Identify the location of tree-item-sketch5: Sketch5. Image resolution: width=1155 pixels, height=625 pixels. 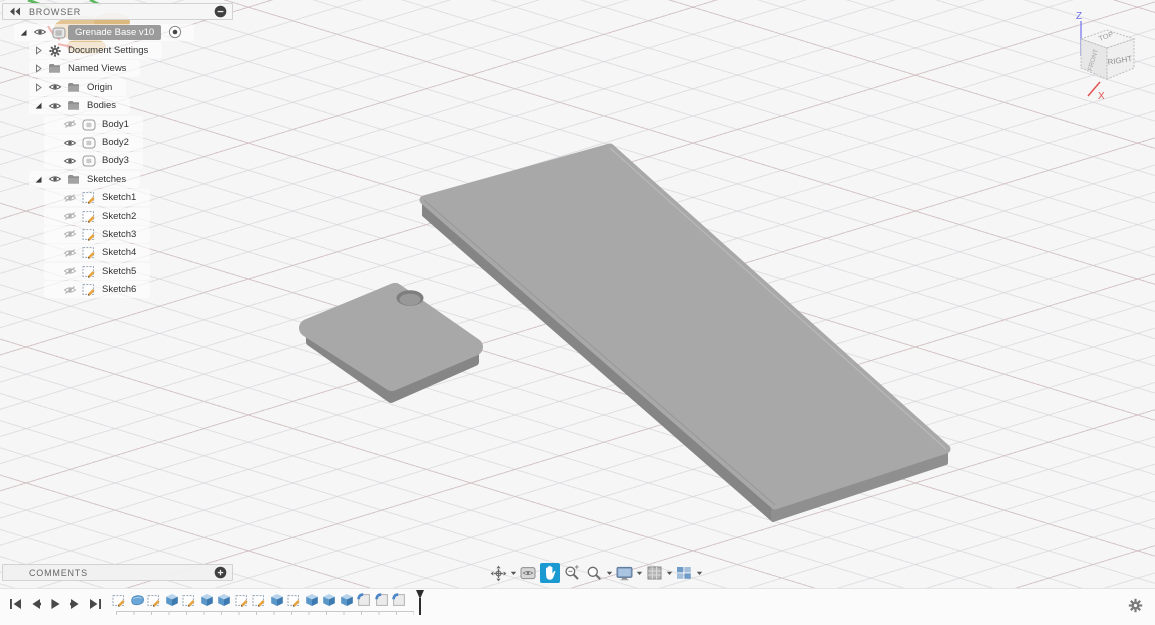
(122, 271).